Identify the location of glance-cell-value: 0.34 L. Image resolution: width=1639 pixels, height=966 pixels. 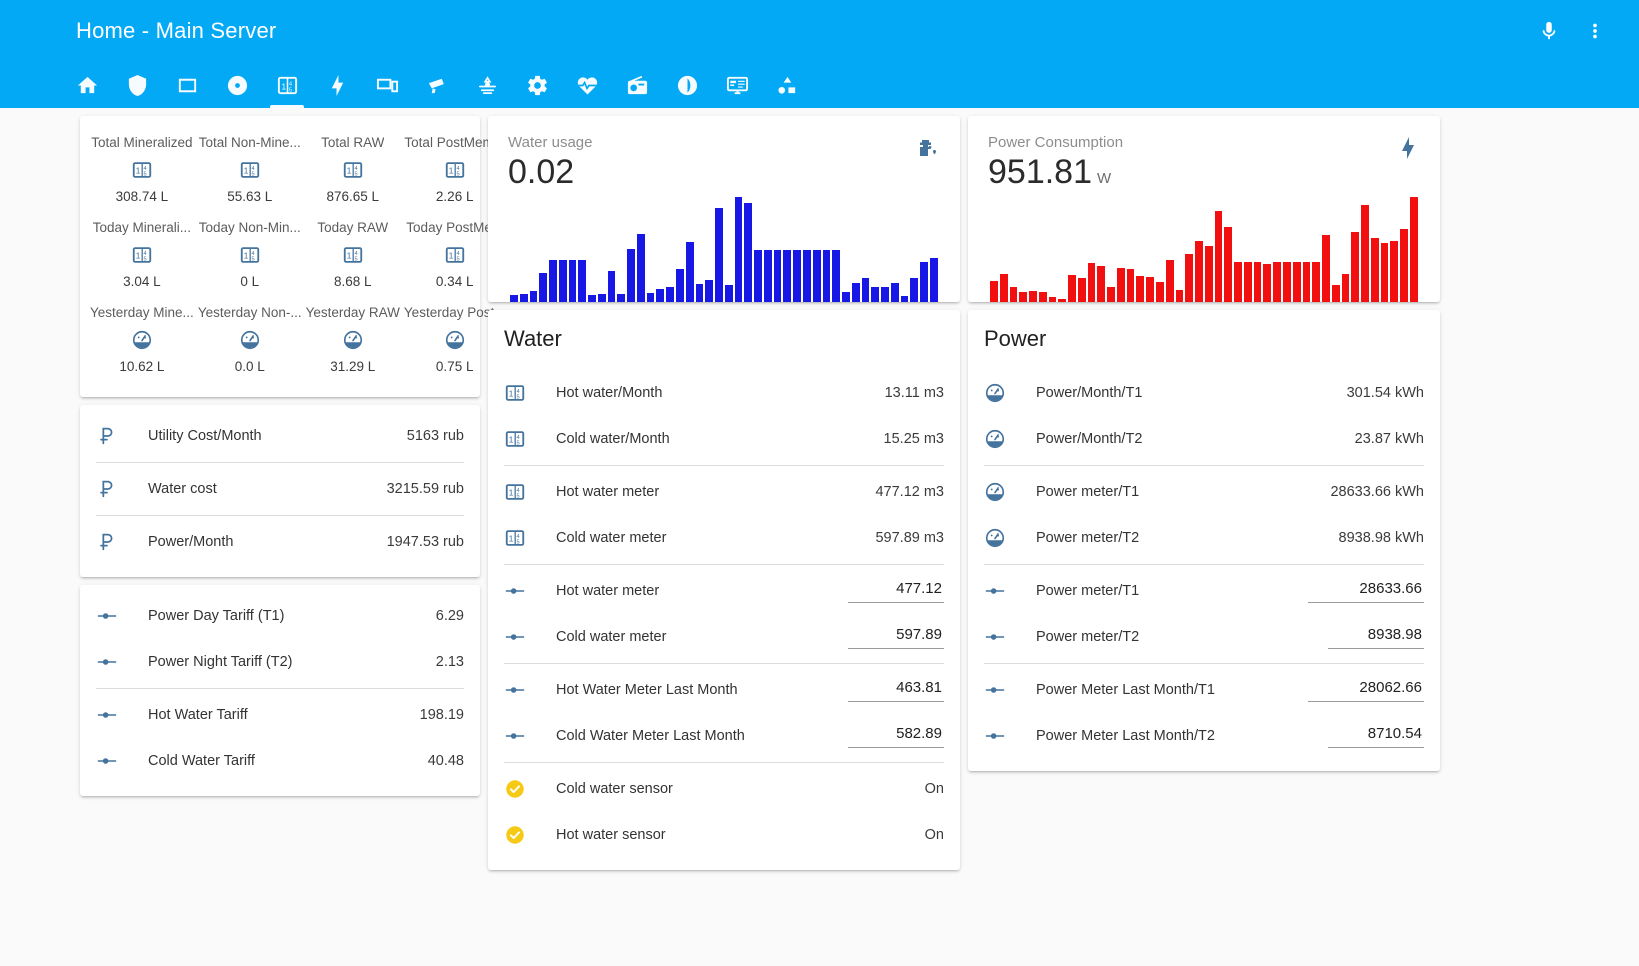
(454, 281).